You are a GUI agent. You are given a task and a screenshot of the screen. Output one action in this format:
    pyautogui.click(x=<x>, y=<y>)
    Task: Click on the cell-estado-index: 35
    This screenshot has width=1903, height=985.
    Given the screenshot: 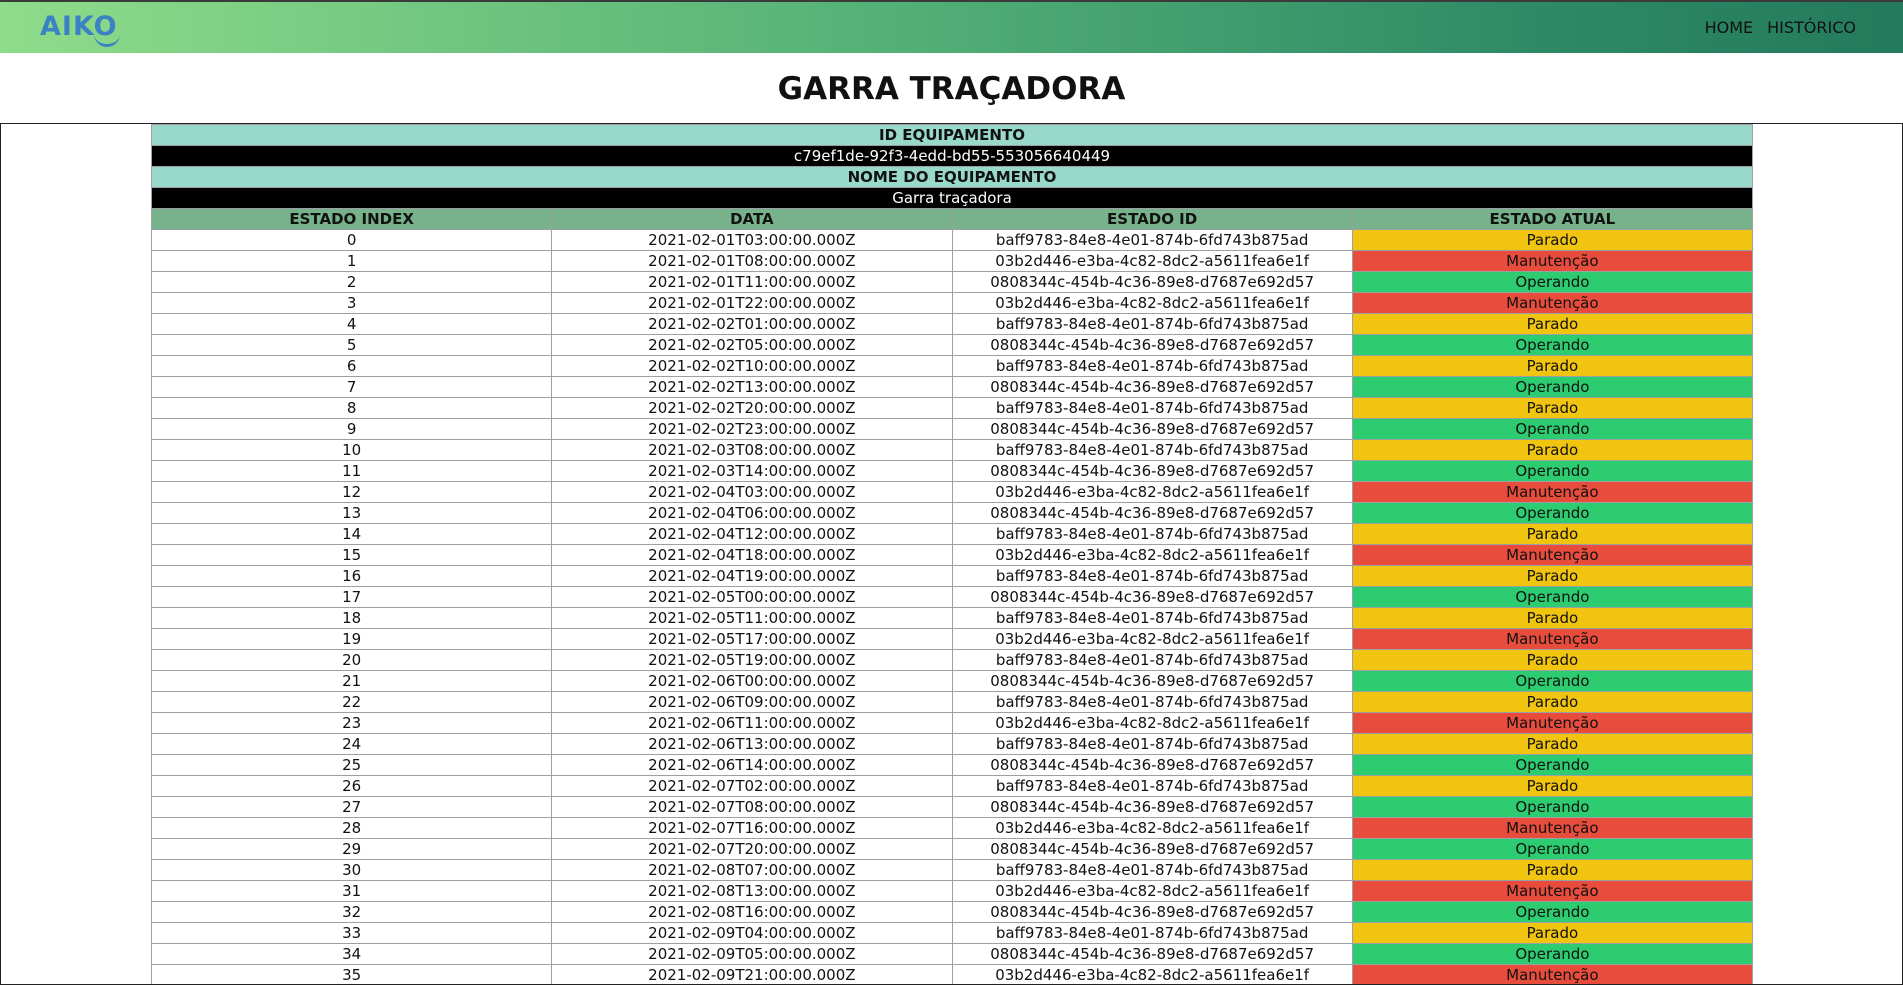 What is the action you would take?
    pyautogui.click(x=352, y=975)
    